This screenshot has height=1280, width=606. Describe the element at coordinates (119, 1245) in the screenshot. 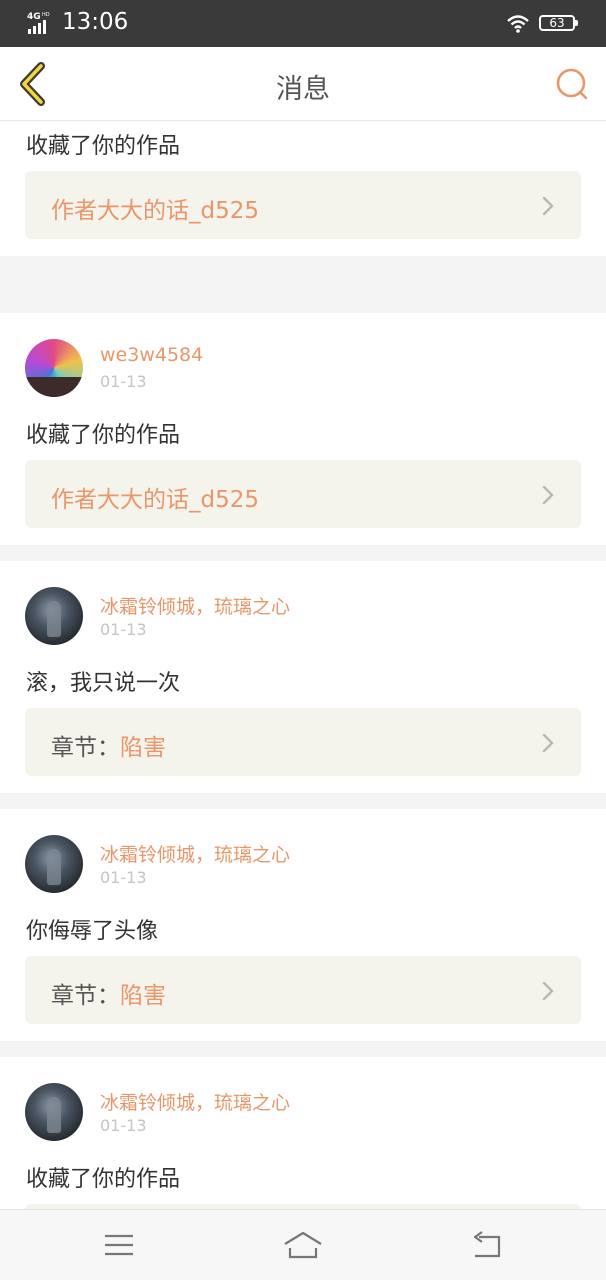

I see `menu-icon` at that location.